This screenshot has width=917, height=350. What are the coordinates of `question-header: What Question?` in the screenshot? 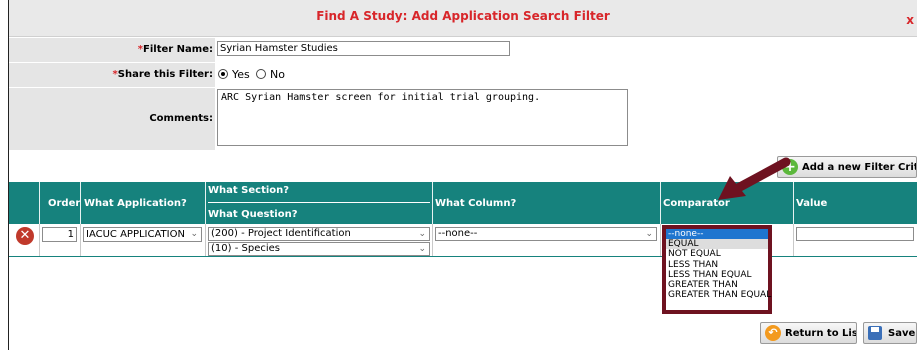 It's located at (253, 214).